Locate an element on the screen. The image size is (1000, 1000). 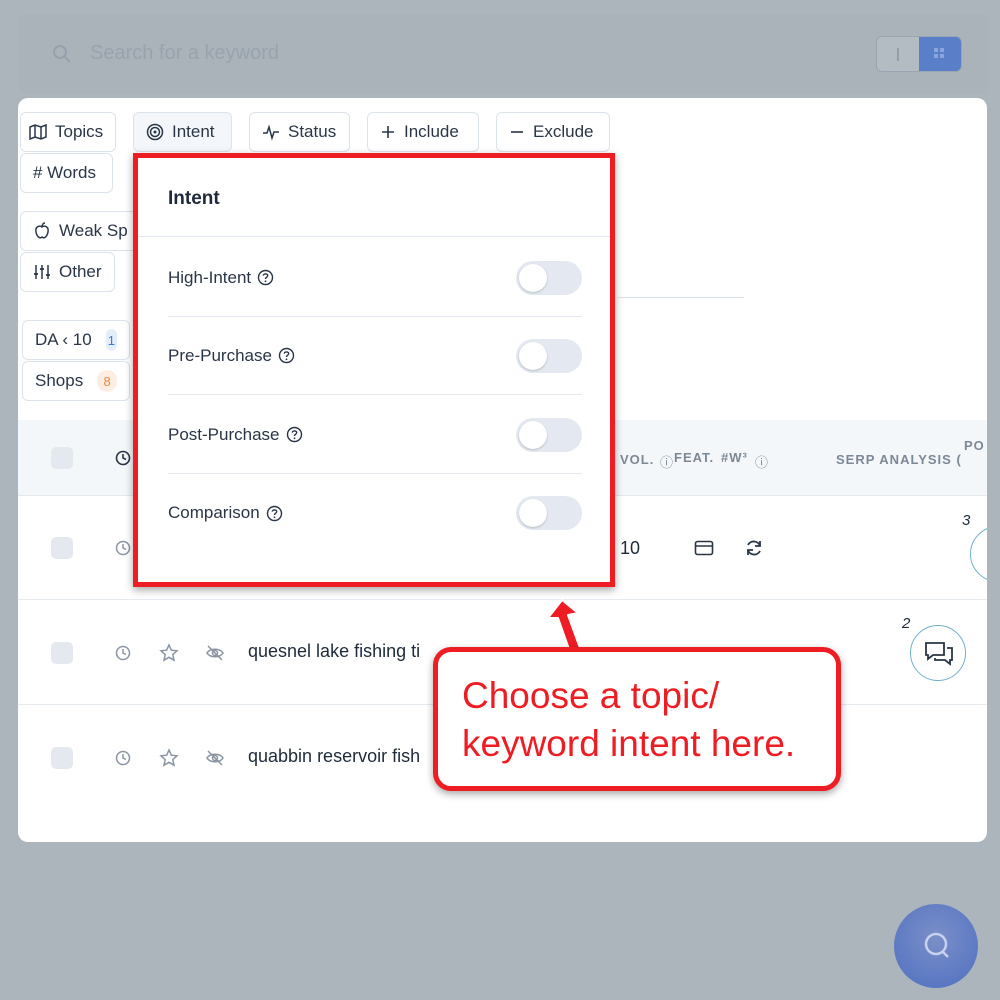
other-label: Other is located at coordinates (80, 271).